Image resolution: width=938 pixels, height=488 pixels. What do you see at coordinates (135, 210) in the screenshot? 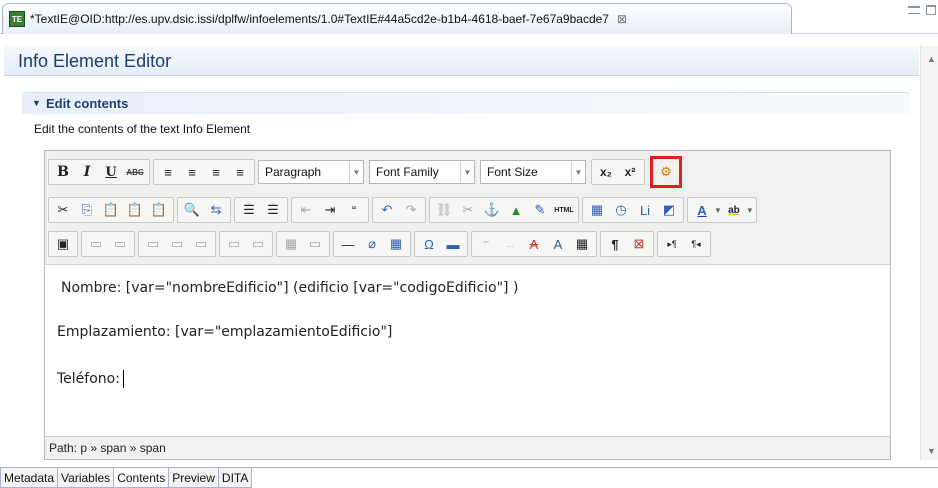
I see `paste-text-button: 📋` at bounding box center [135, 210].